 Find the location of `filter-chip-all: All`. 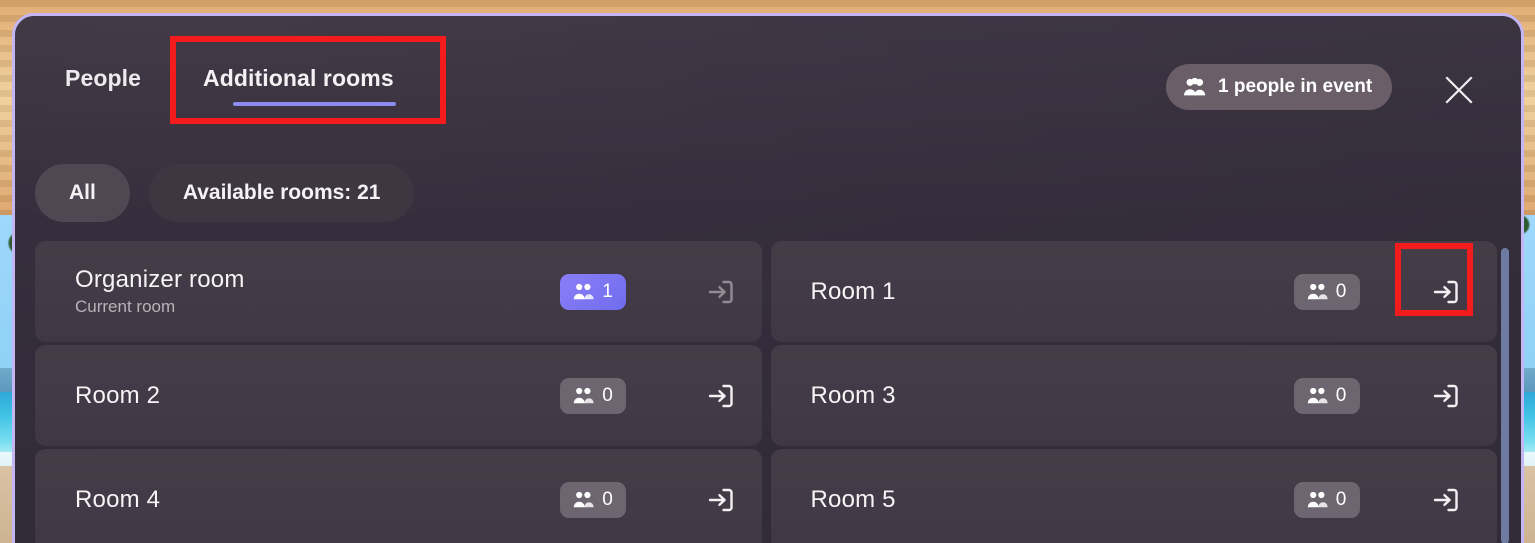

filter-chip-all: All is located at coordinates (82, 193).